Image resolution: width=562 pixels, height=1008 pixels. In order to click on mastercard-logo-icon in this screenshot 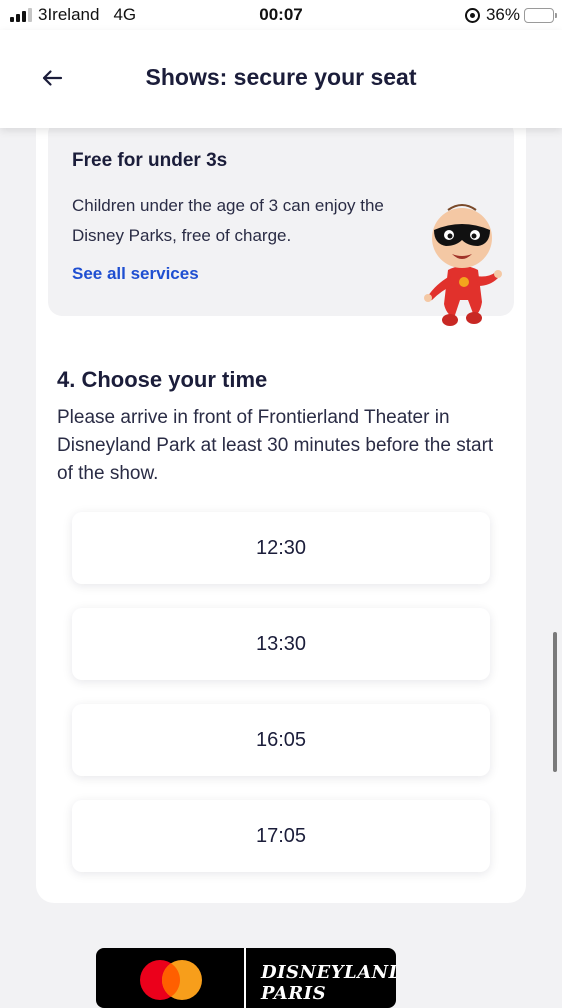, I will do `click(171, 980)`.